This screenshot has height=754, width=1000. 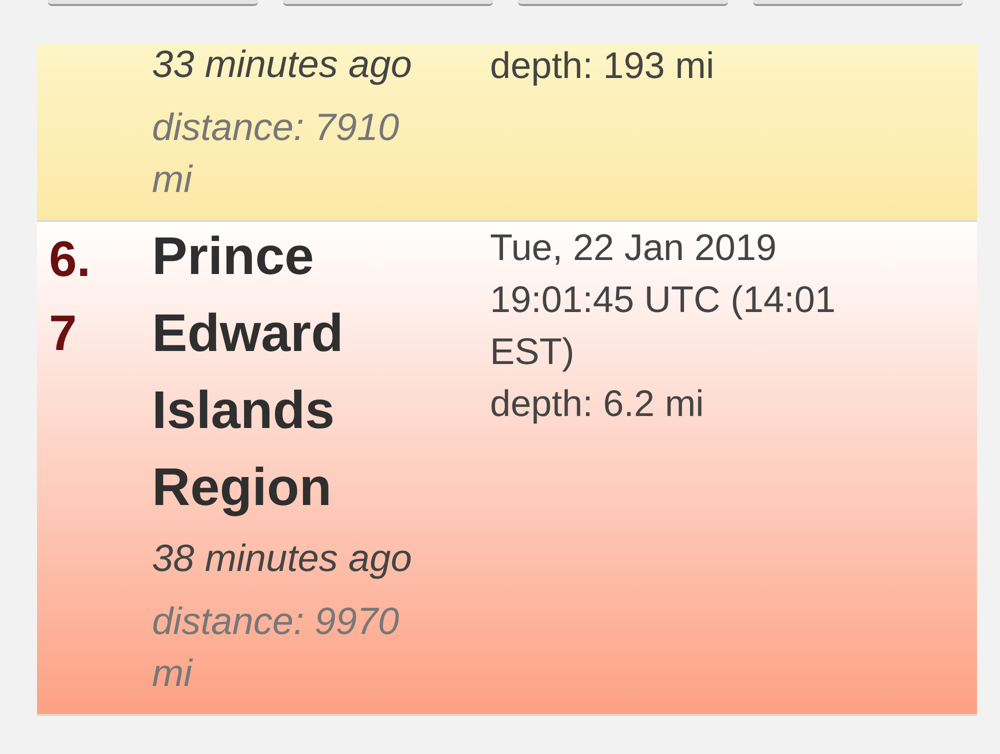 What do you see at coordinates (276, 154) in the screenshot?
I see `distance-text: distance: 7910 mi` at bounding box center [276, 154].